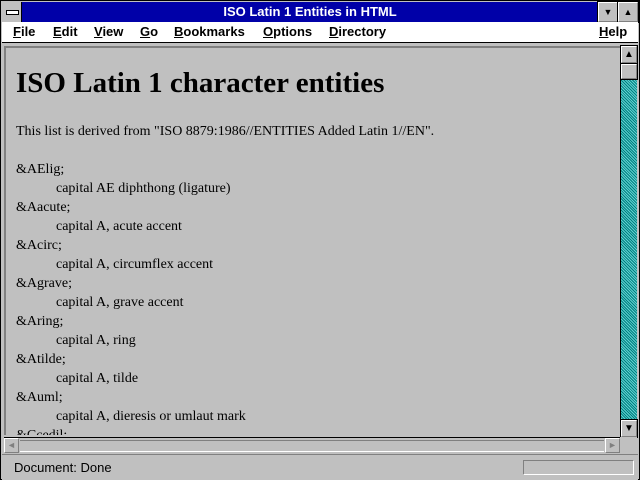 The height and width of the screenshot is (480, 640). I want to click on progress-indicator, so click(578, 467).